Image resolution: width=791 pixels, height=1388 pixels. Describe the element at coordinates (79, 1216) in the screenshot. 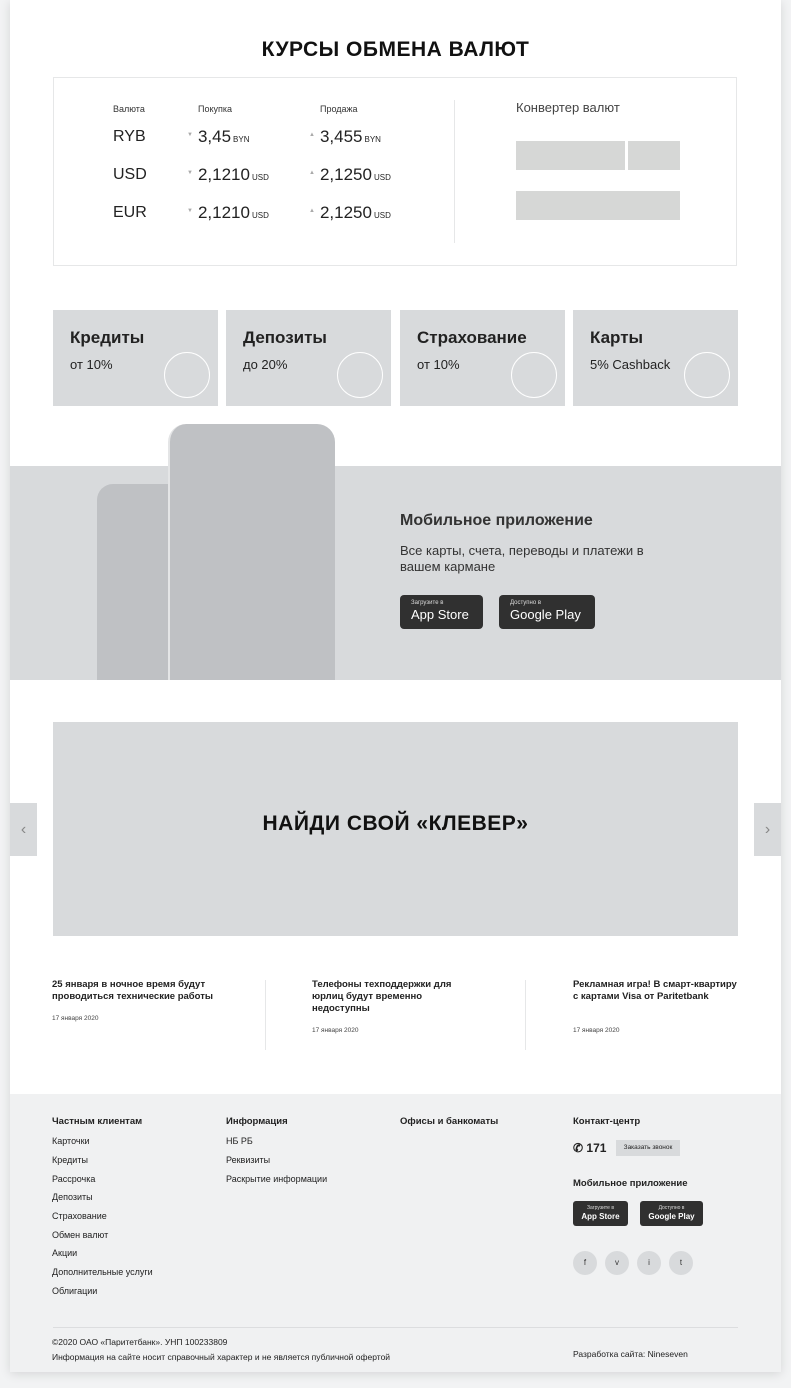

I see `footer-link: Страхование` at that location.